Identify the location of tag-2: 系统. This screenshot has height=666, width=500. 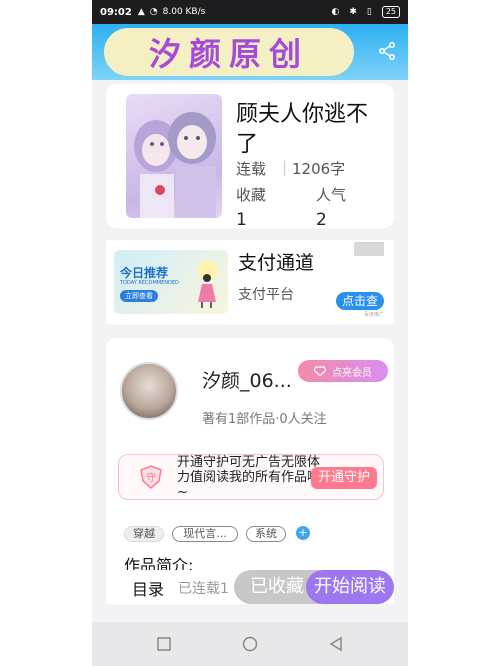
(266, 534).